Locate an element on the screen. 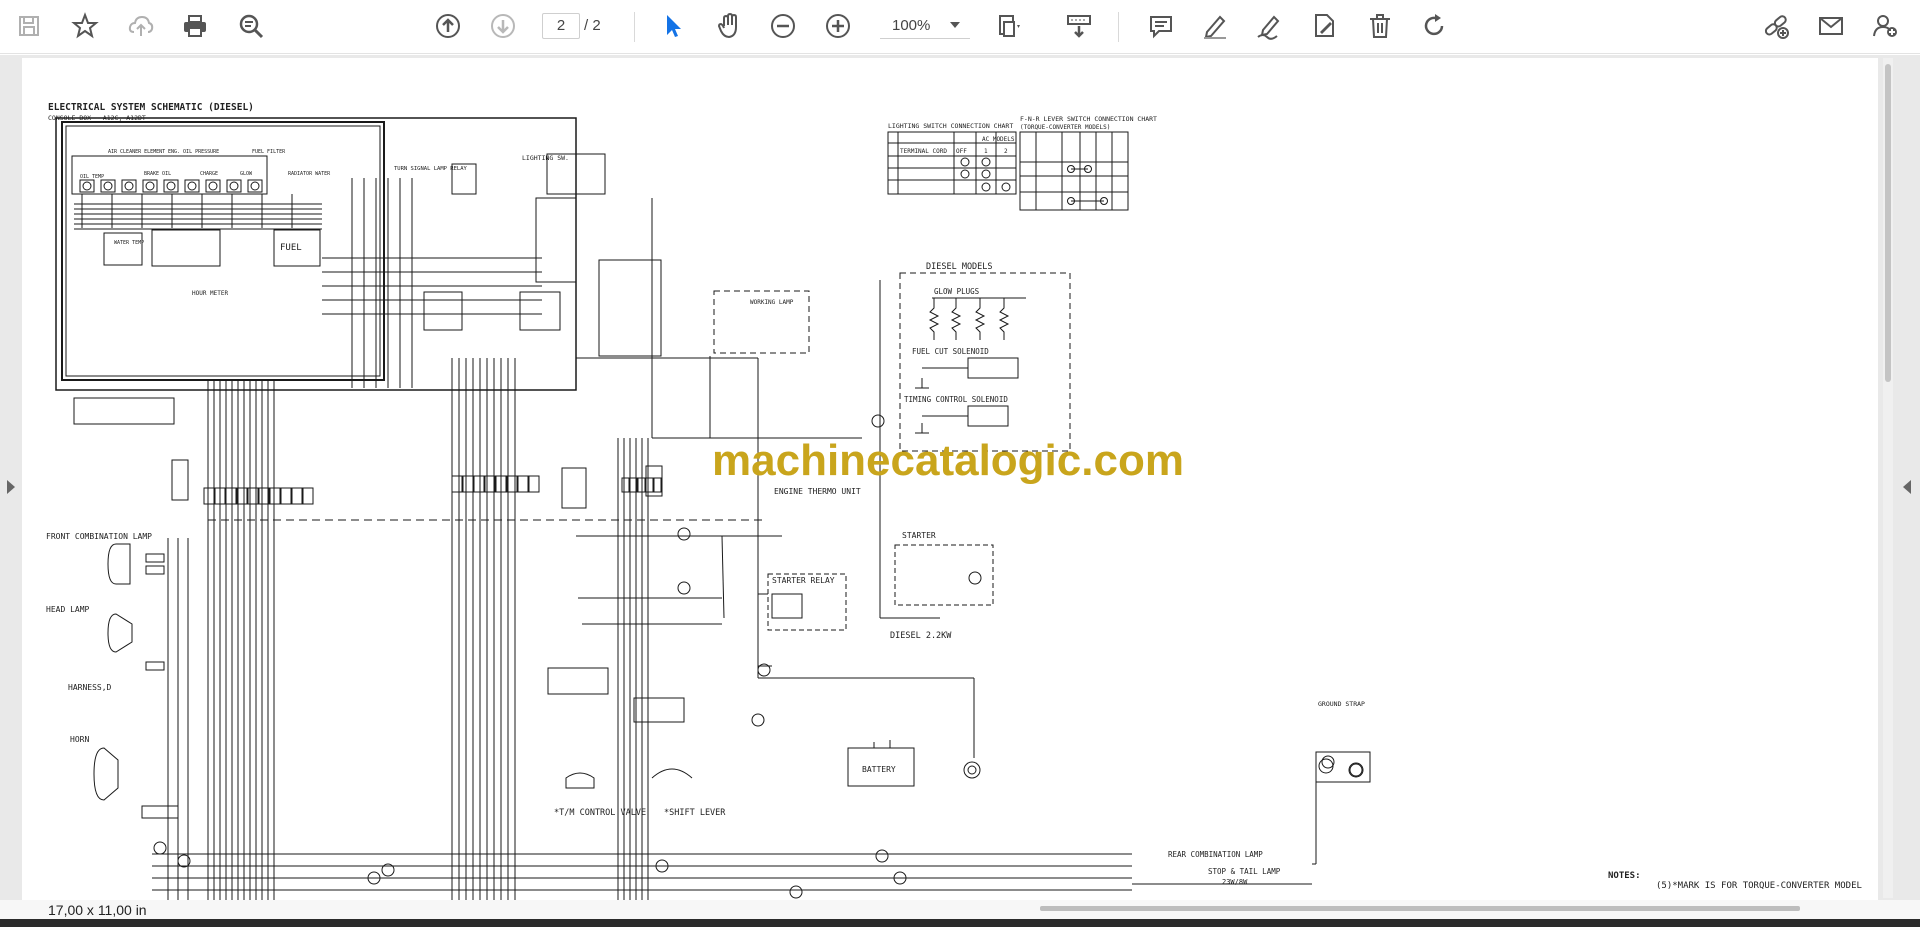  comment-icon is located at coordinates (1161, 26).